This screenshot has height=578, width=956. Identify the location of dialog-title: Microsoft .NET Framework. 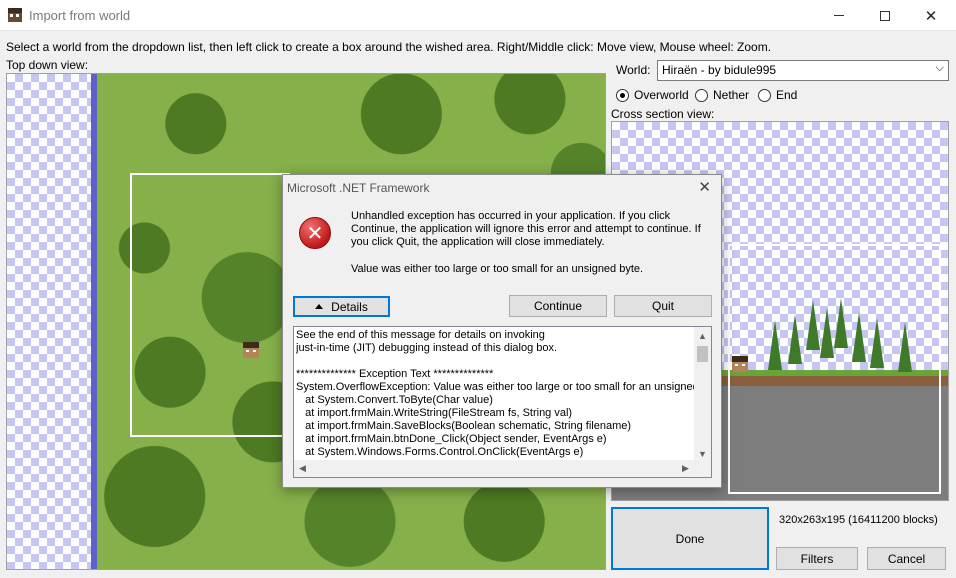
(358, 188).